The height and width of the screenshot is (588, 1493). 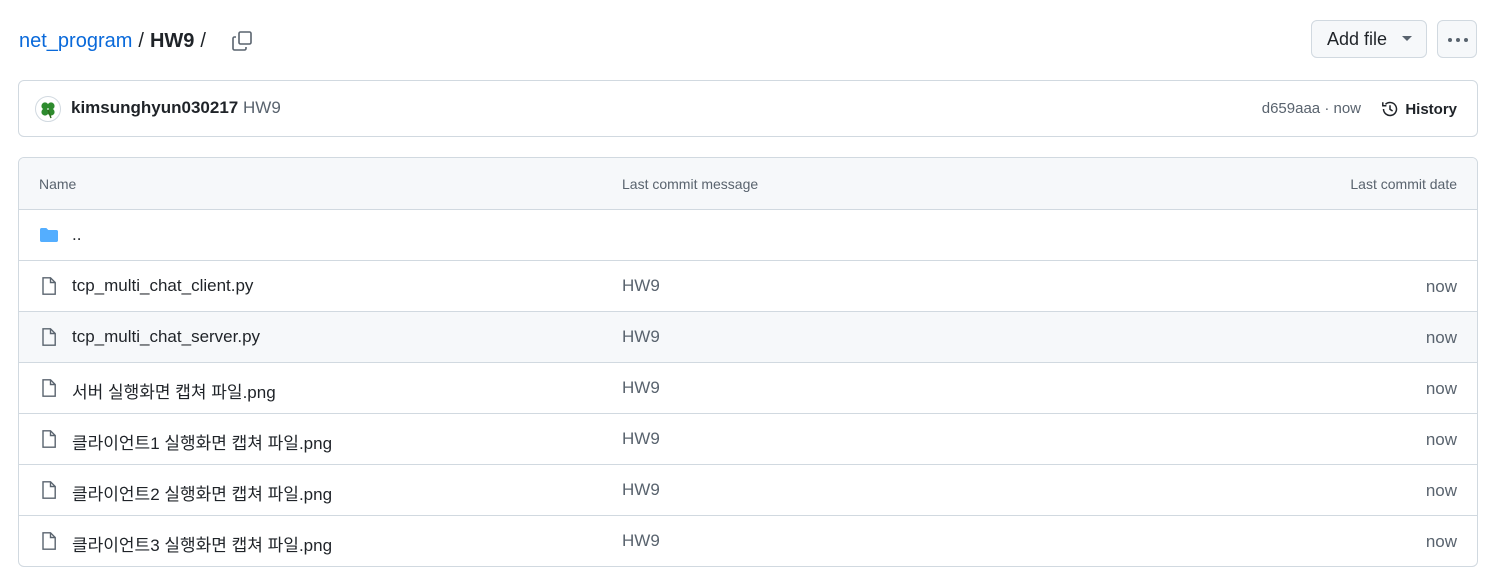 What do you see at coordinates (748, 388) in the screenshot?
I see `table-row: 서버 실행화면 캡쳐 파일.png HW9 now` at bounding box center [748, 388].